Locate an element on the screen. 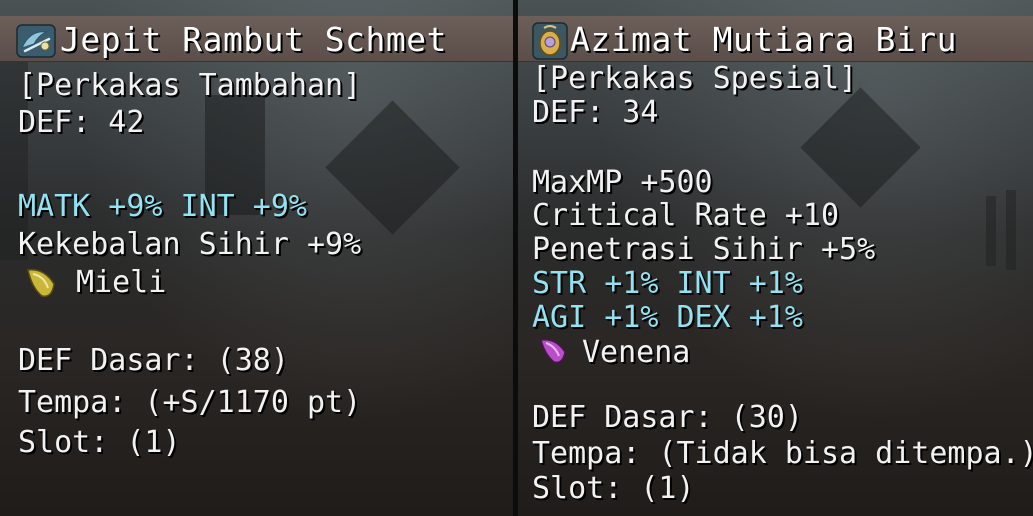 This screenshot has width=1033, height=516. item-category: [Perkakas Spesial] is located at coordinates (695, 78).